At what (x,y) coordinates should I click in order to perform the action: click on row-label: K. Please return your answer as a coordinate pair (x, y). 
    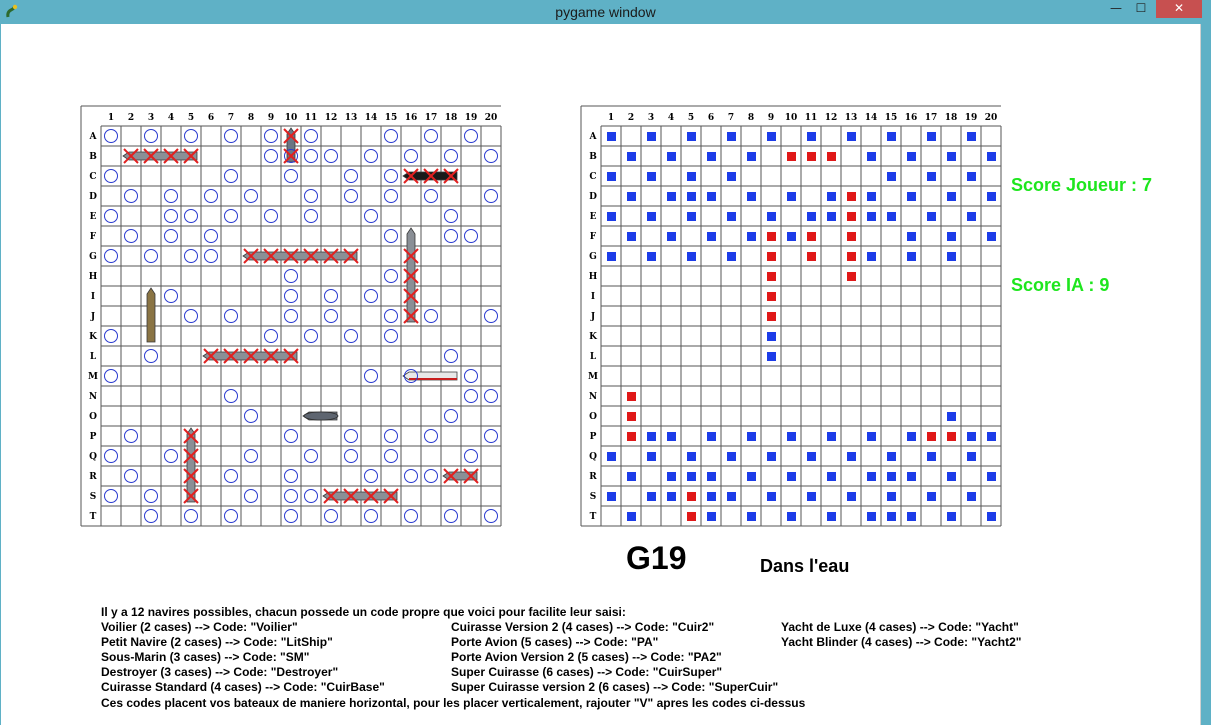
    Looking at the image, I should click on (593, 337).